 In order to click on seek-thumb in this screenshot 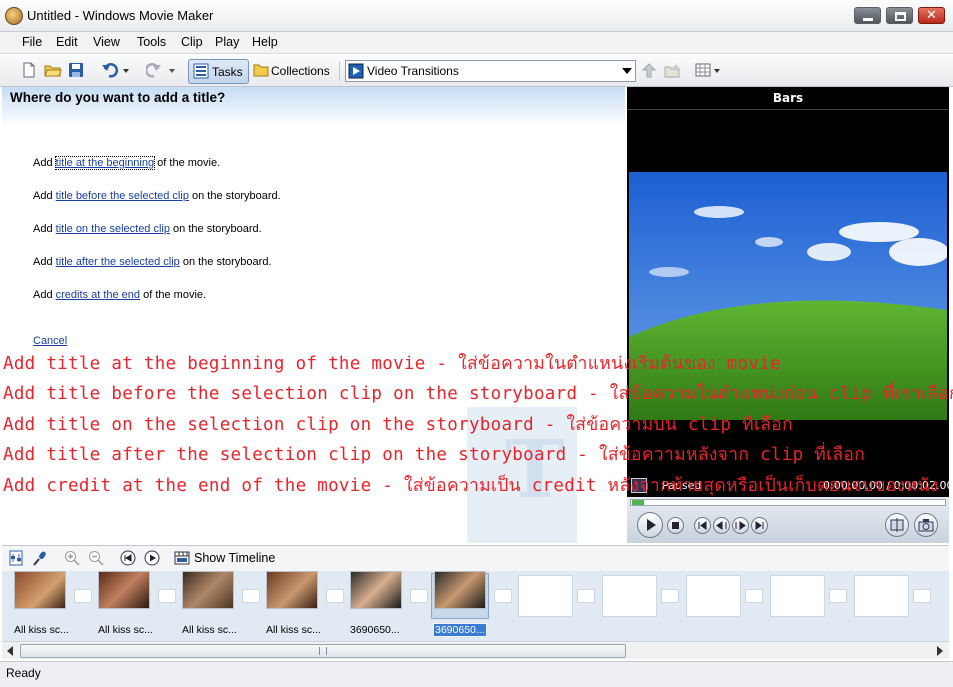, I will do `click(638, 502)`.